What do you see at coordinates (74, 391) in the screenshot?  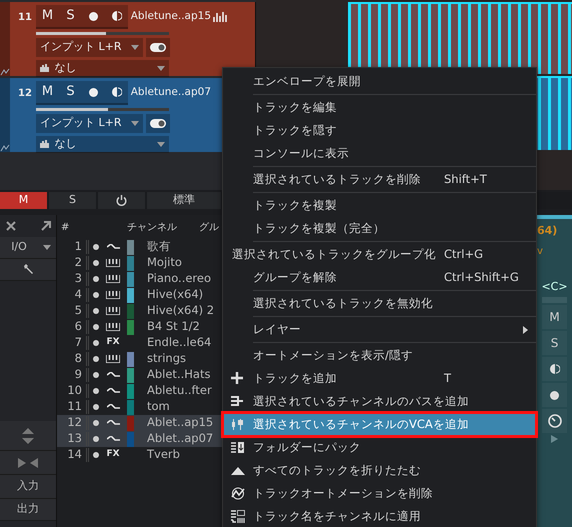 I see `channel-number: 10` at bounding box center [74, 391].